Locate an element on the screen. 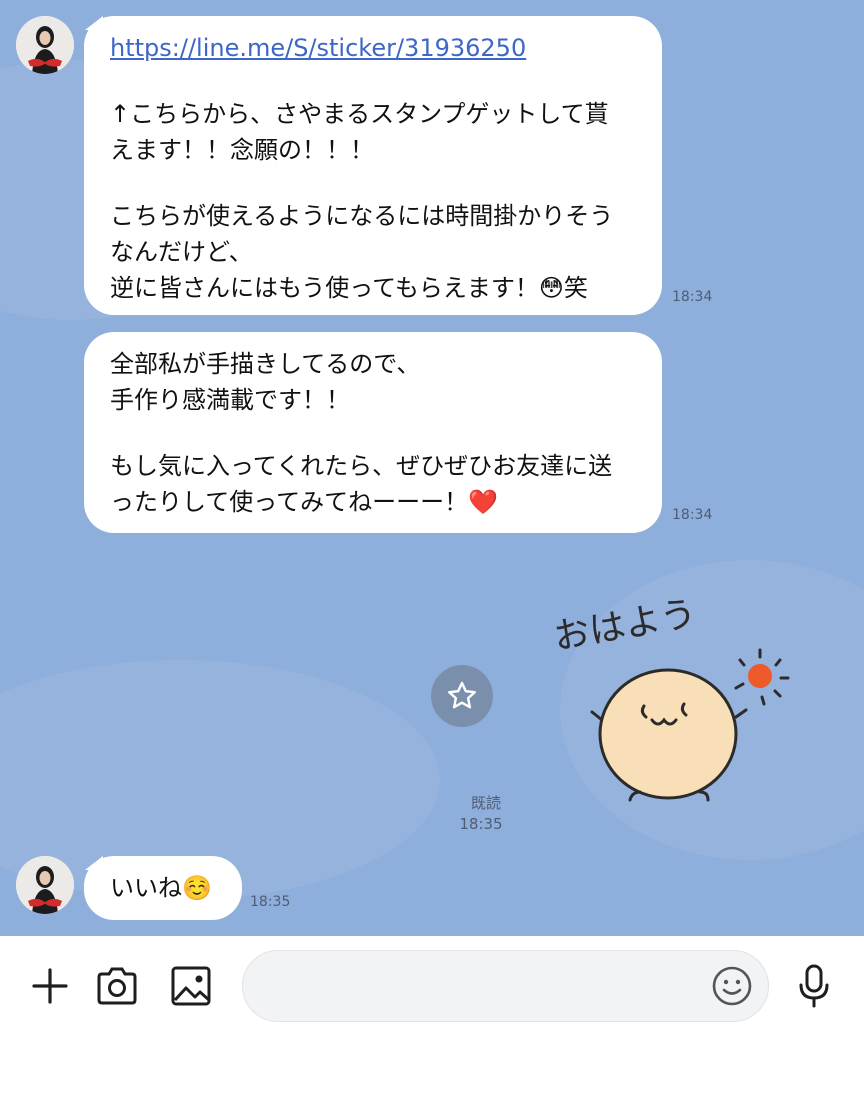 The width and height of the screenshot is (864, 1106). plus-icon is located at coordinates (50, 986).